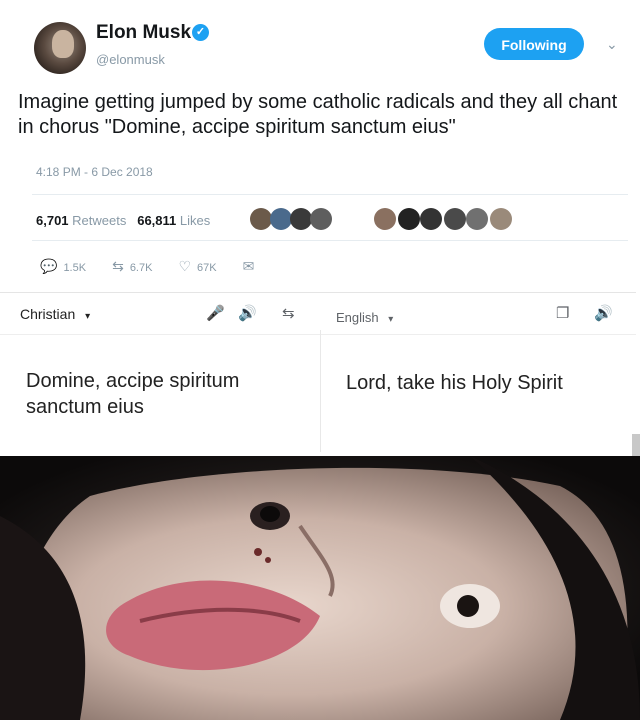  I want to click on retweet-button: ⇆ 6.7K, so click(132, 266).